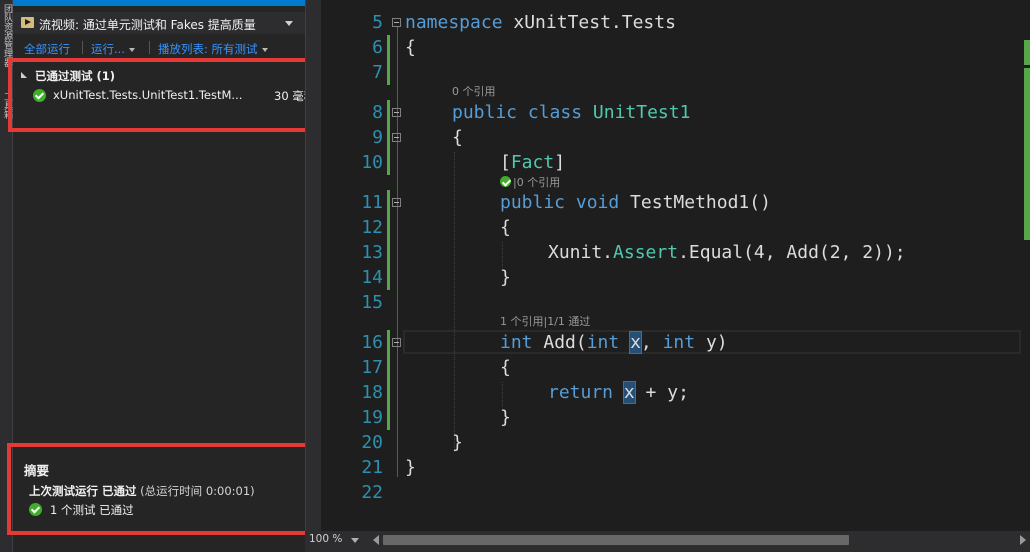  What do you see at coordinates (635, 202) in the screenshot?
I see `code-text: public void TestMethod1()` at bounding box center [635, 202].